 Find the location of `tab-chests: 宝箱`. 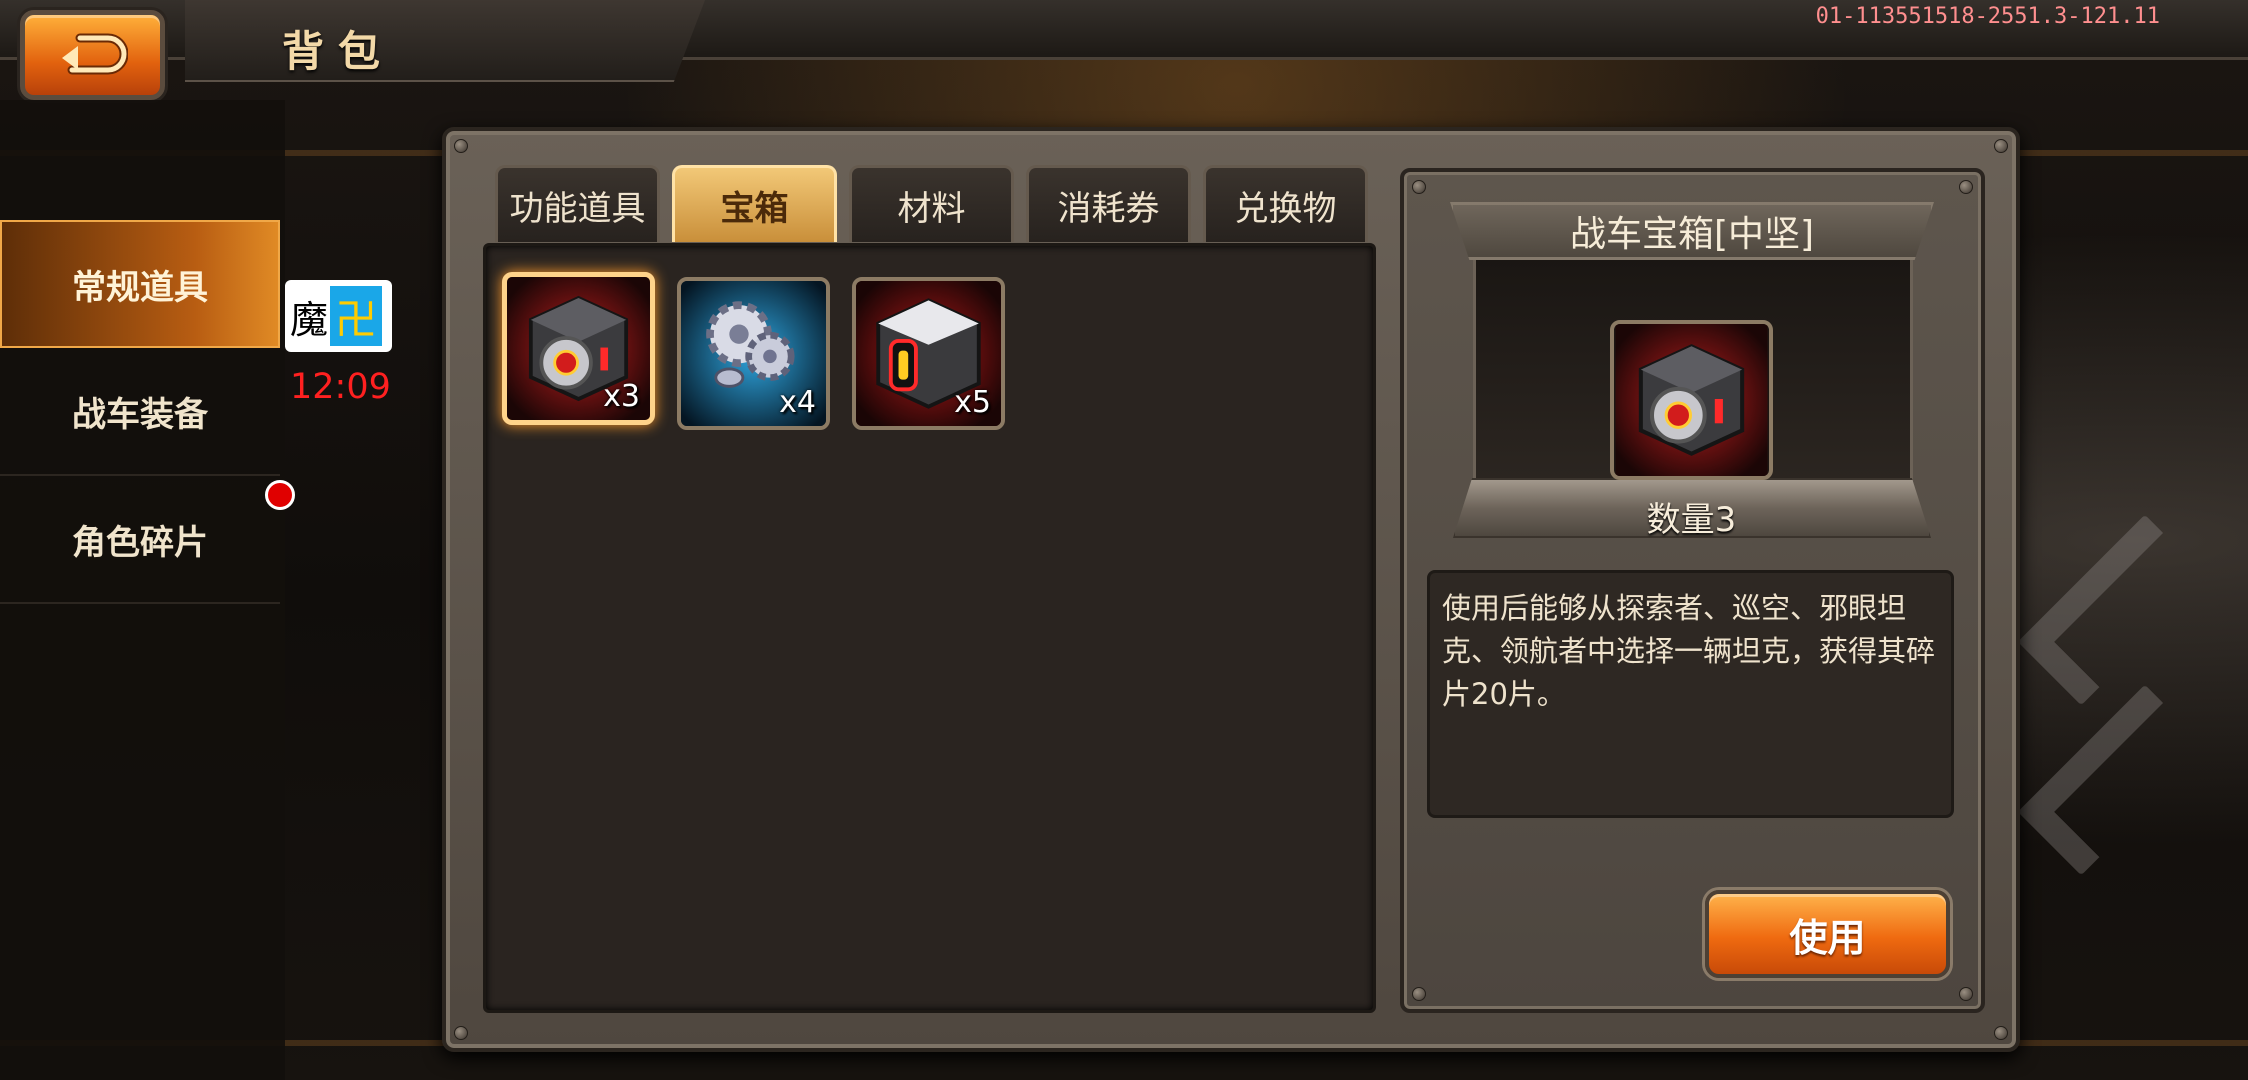

tab-chests: 宝箱 is located at coordinates (754, 203).